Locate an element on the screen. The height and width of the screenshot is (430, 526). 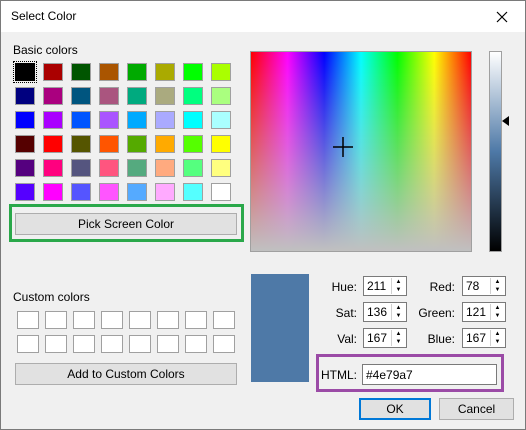
custom-colors-label: Custom colors is located at coordinates (51, 297).